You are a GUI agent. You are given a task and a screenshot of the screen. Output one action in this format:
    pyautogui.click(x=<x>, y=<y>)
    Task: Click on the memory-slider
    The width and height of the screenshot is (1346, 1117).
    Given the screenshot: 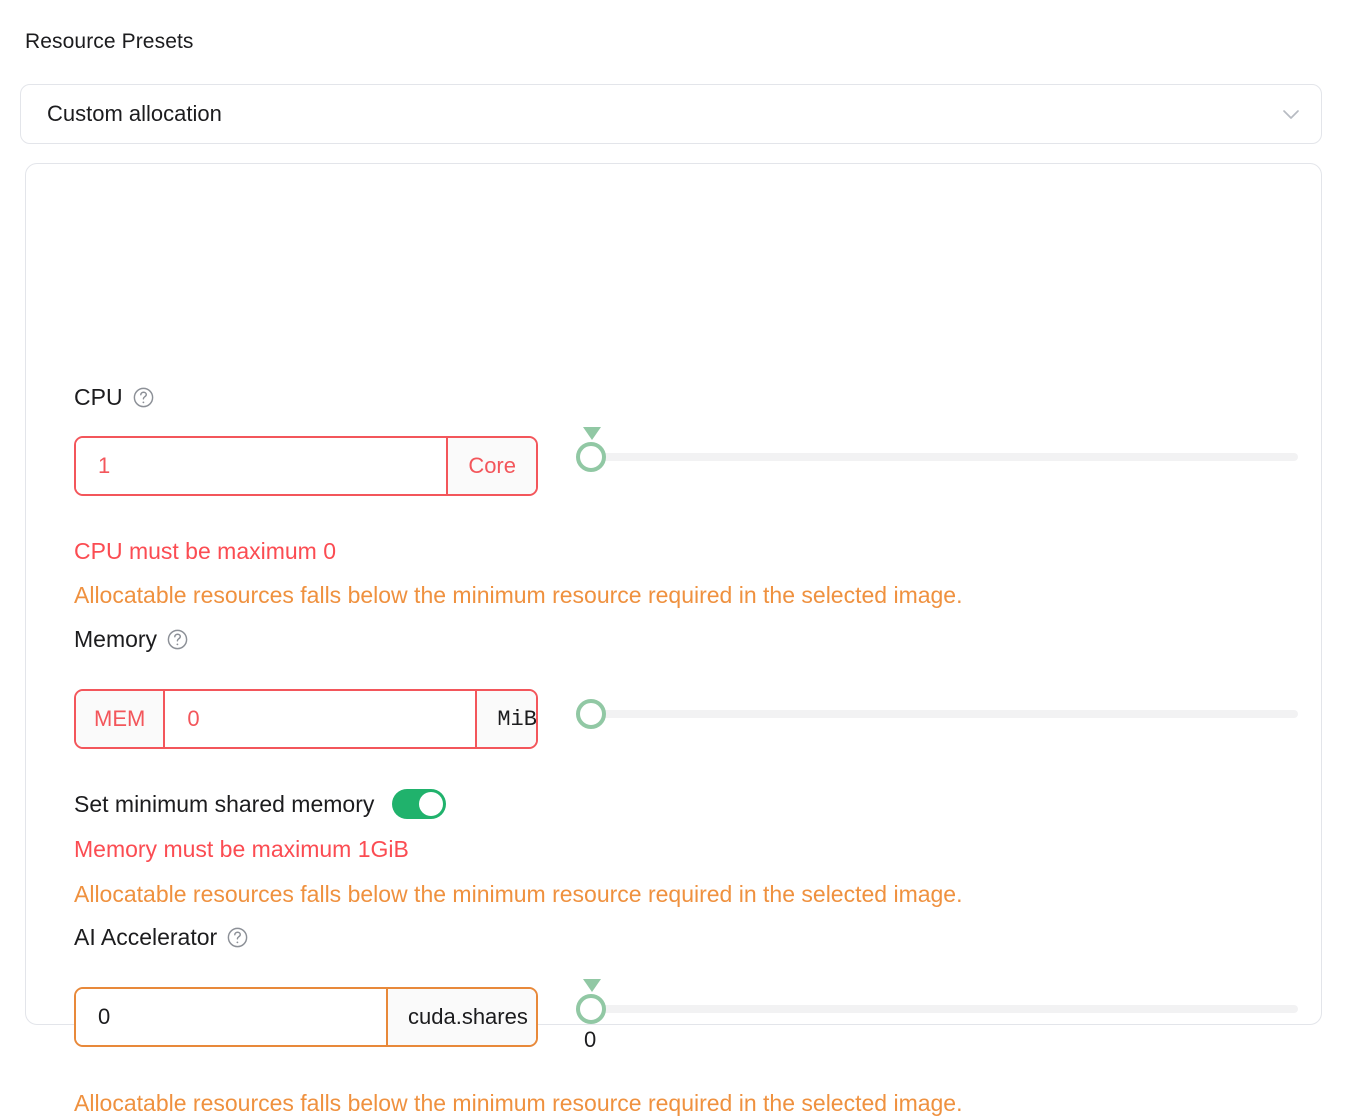 What is the action you would take?
    pyautogui.click(x=941, y=714)
    